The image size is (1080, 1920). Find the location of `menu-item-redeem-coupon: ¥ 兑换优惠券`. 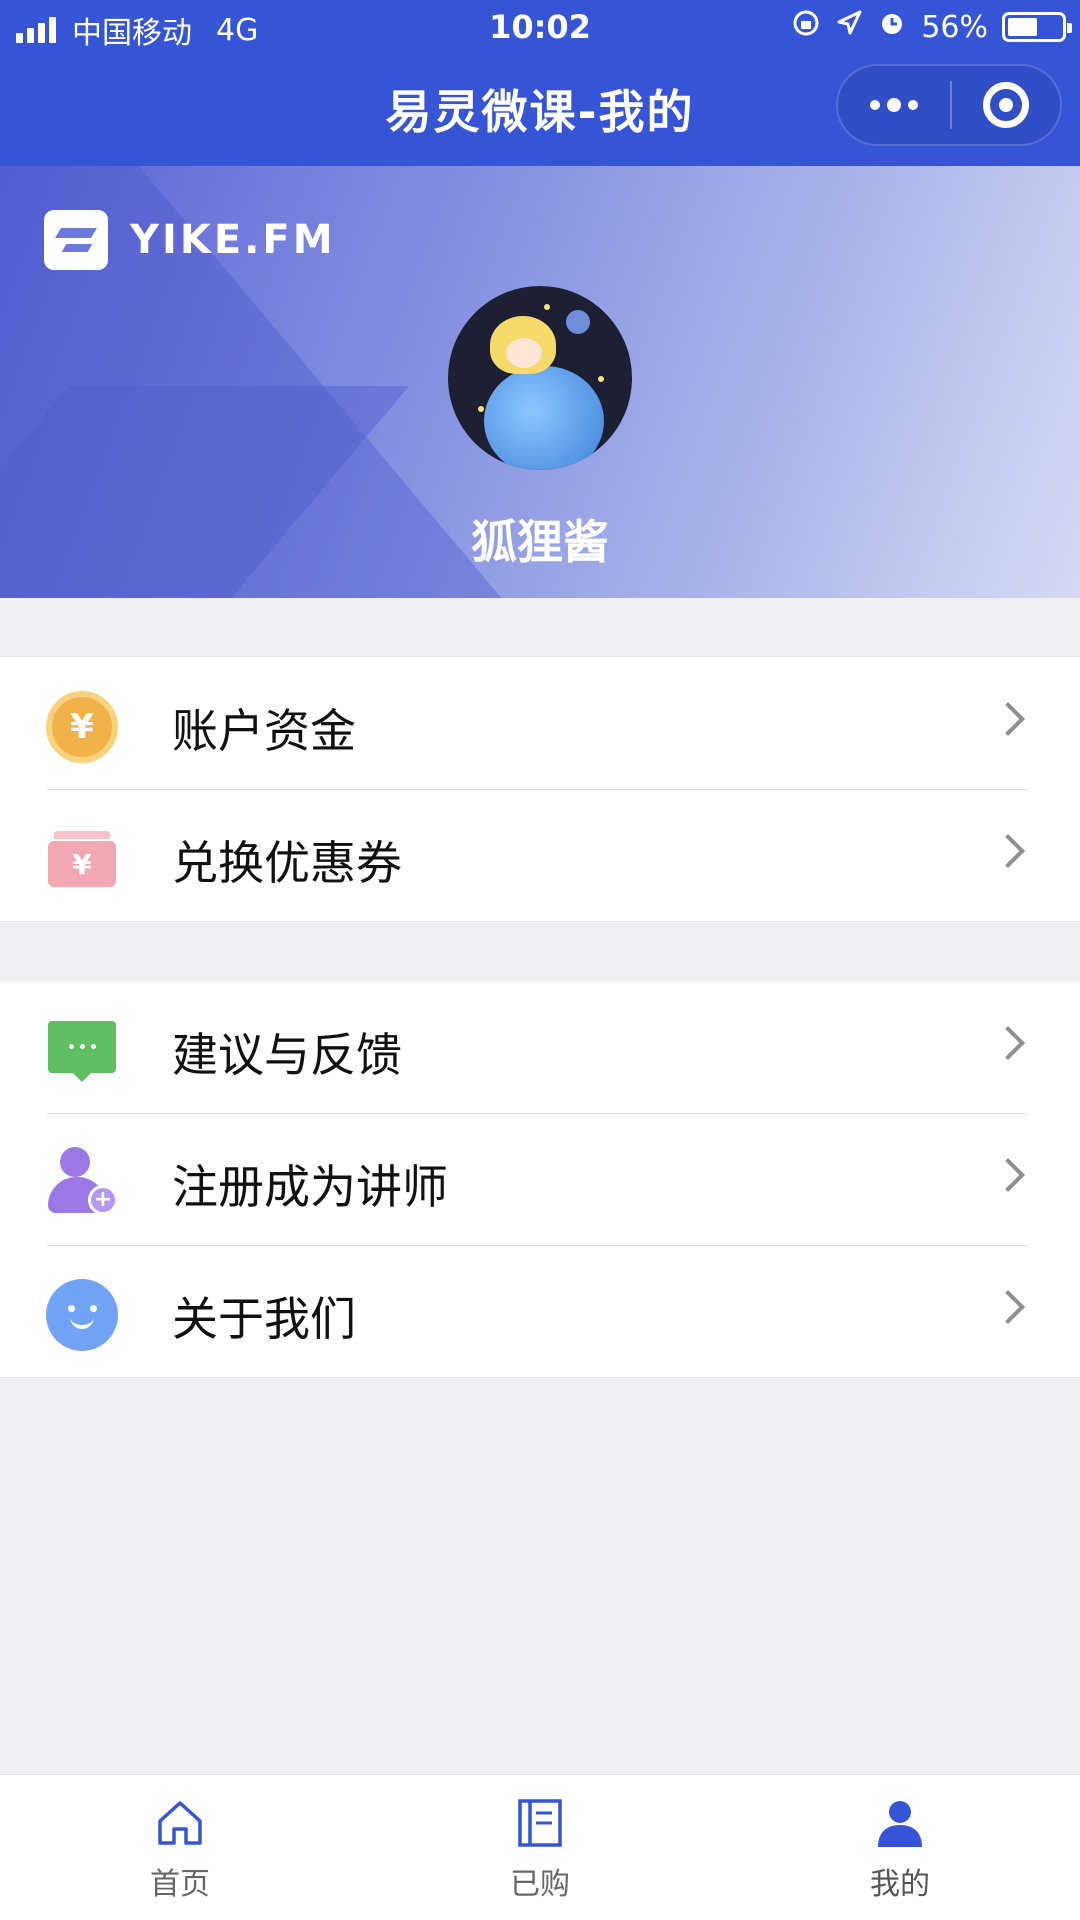

menu-item-redeem-coupon: ¥ 兑换优惠券 is located at coordinates (540, 855).